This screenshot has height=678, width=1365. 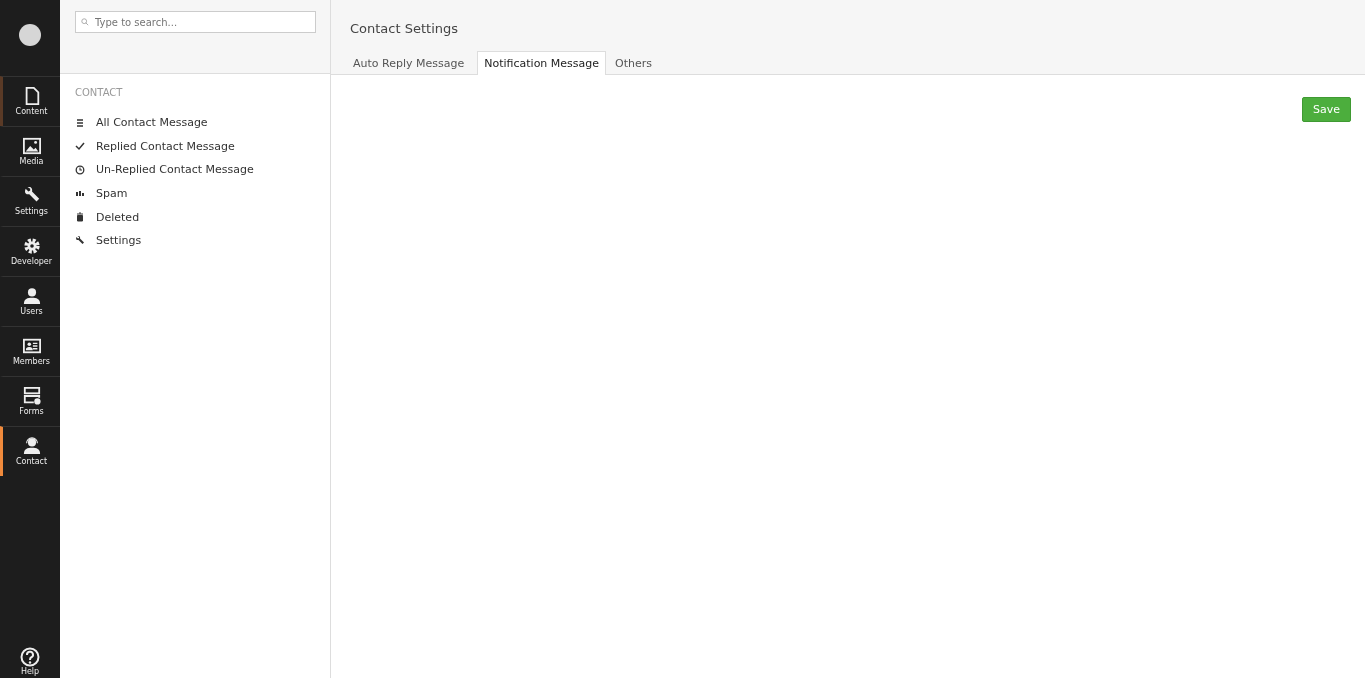 I want to click on section-item: Contact, so click(x=30, y=451).